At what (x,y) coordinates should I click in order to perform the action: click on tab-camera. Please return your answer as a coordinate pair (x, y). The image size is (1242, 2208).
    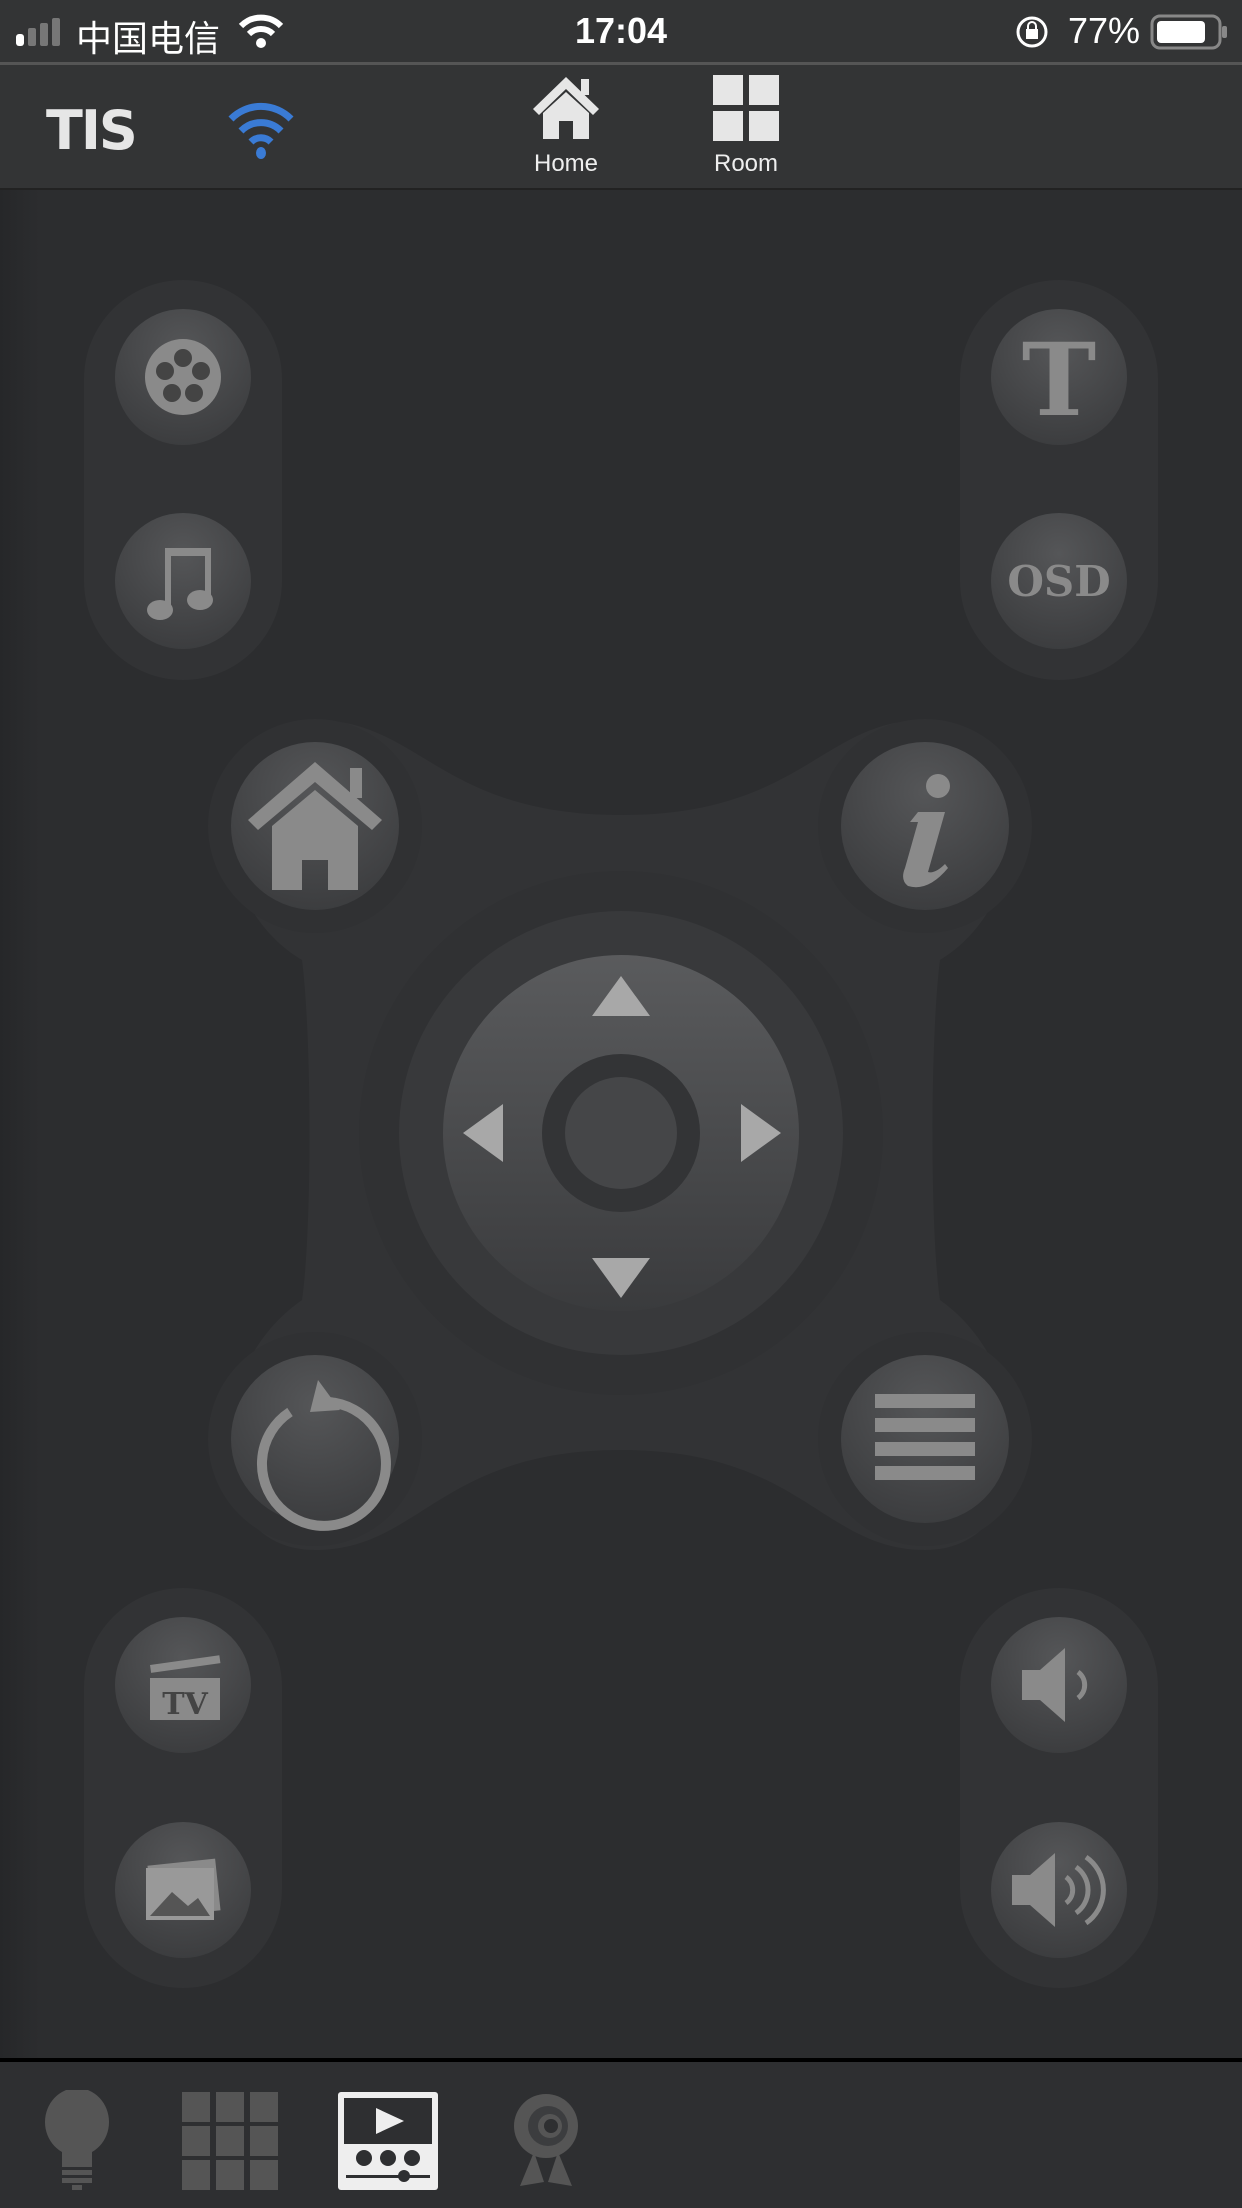
    Looking at the image, I should click on (548, 2140).